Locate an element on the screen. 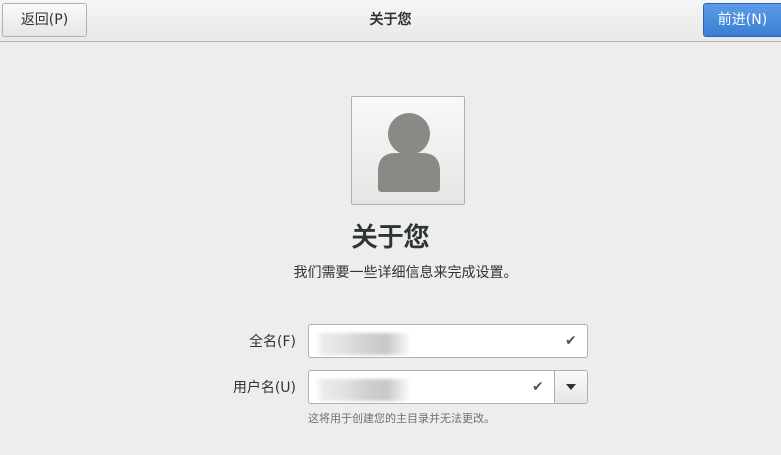 This screenshot has width=781, height=455. back-button: 返回(P) is located at coordinates (44, 20).